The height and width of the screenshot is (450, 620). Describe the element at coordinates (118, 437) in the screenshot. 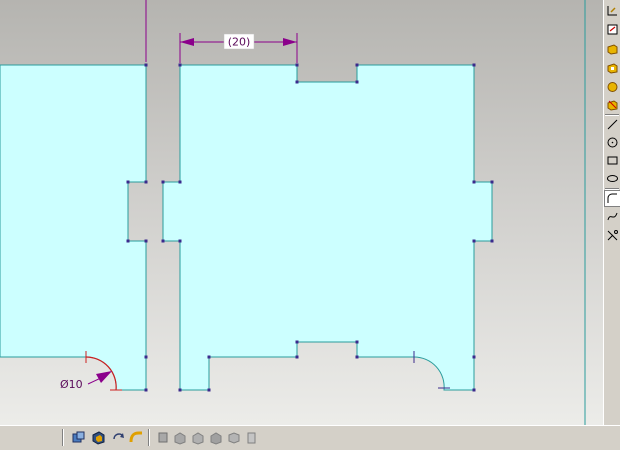

I see `rotate-view-icon` at that location.